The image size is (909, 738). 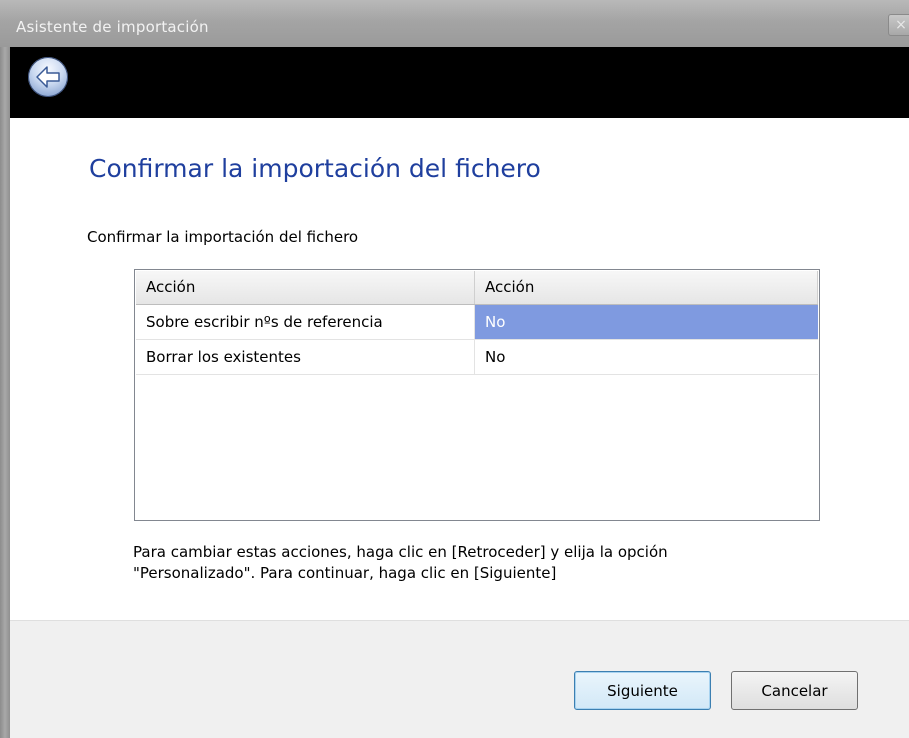 I want to click on grid-header: Acción Acción, so click(x=477, y=288).